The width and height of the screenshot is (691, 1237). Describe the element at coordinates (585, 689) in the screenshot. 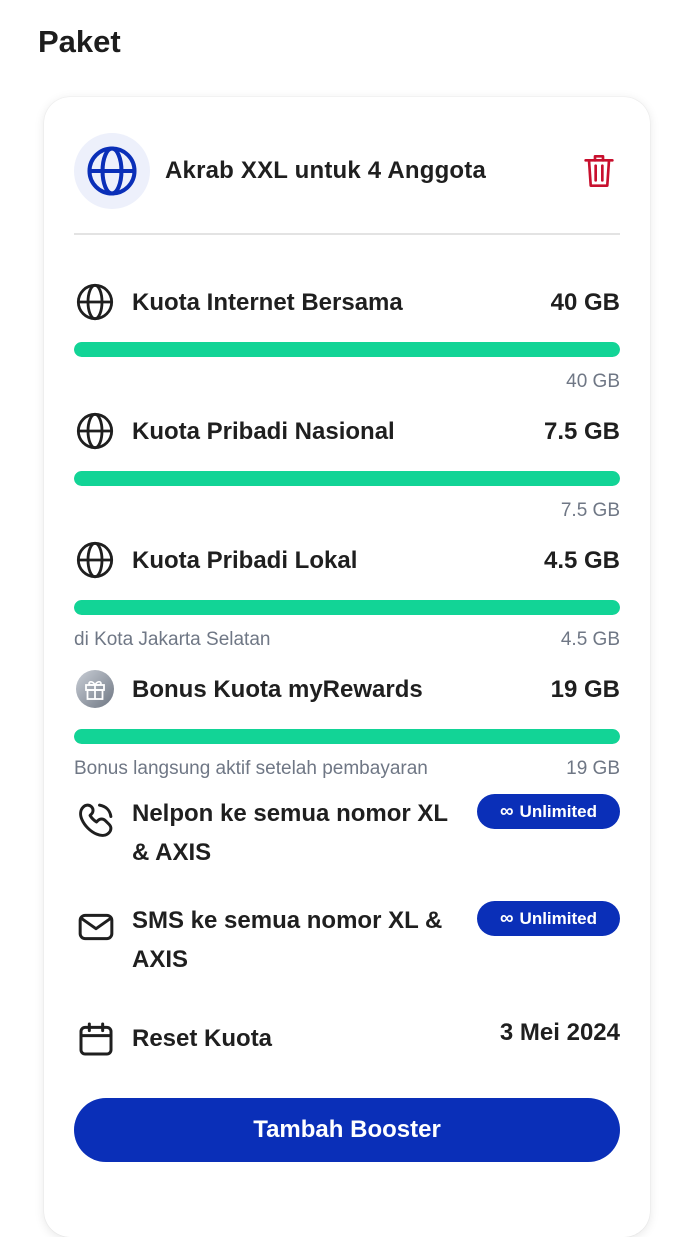

I see `quota-value: 19 GB` at that location.